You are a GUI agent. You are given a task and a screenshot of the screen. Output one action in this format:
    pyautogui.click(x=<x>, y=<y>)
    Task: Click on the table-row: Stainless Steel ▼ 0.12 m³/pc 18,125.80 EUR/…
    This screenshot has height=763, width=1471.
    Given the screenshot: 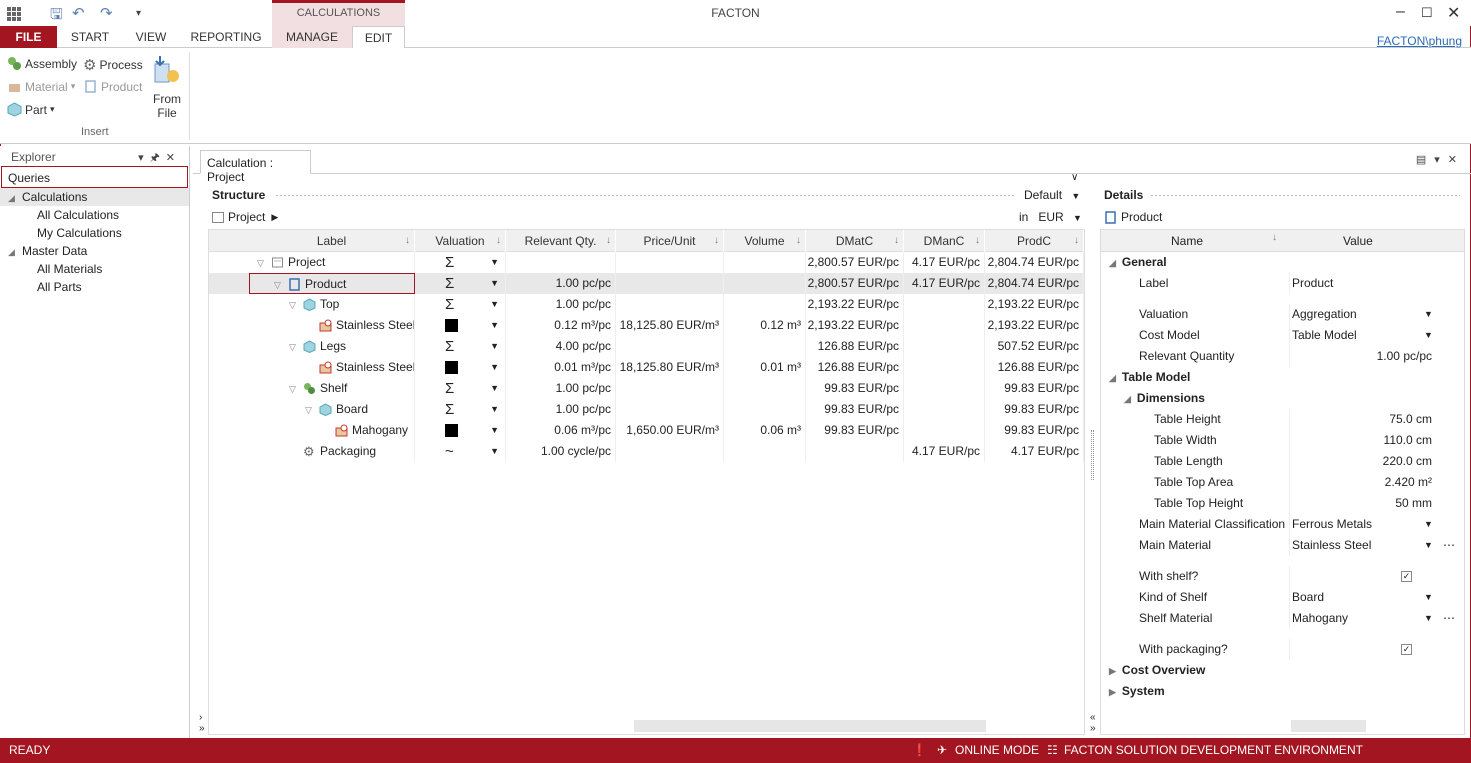 What is the action you would take?
    pyautogui.click(x=646, y=325)
    